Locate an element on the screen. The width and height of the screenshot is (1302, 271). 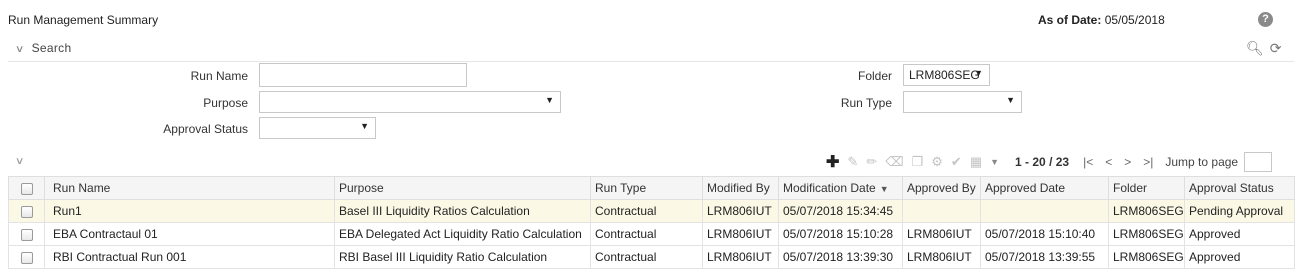
approval-status-label: Approval Status is located at coordinates (205, 129).